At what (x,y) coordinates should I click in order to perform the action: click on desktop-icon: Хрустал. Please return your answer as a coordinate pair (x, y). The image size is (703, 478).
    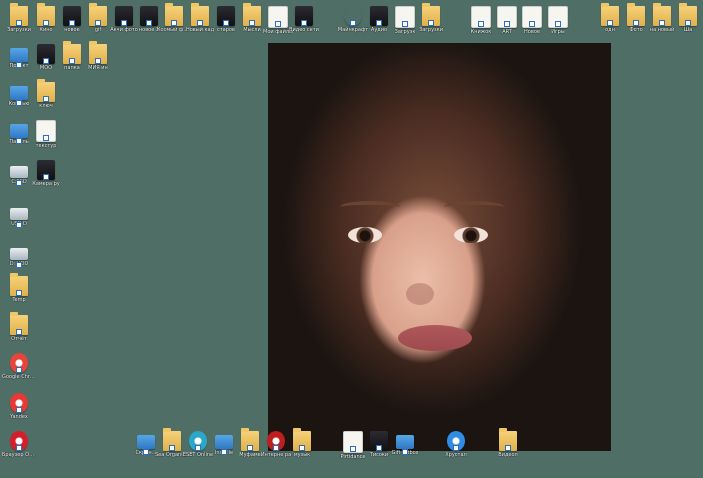
    Looking at the image, I should click on (456, 444).